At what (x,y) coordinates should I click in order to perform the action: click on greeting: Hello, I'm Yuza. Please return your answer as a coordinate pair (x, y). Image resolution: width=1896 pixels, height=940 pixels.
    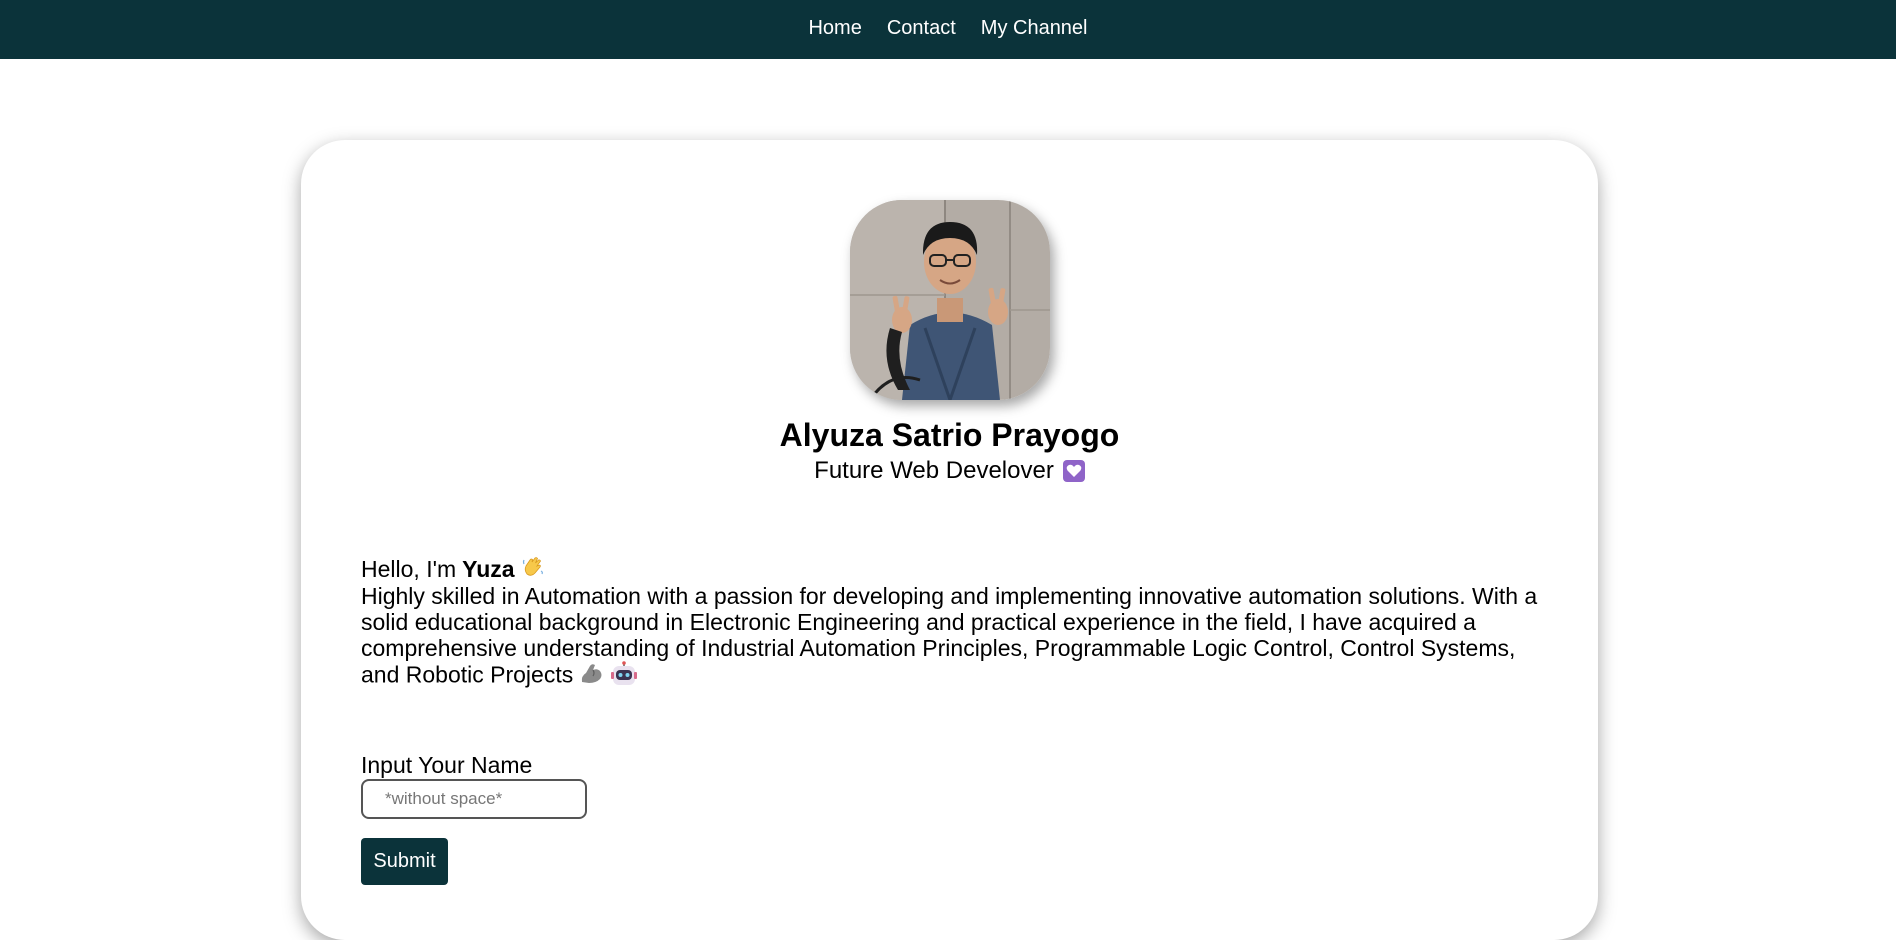
    Looking at the image, I should click on (951, 568).